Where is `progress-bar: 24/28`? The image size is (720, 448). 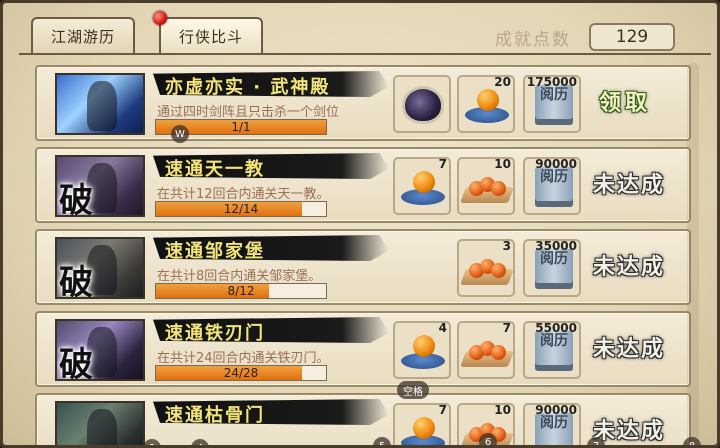 progress-bar: 24/28 is located at coordinates (241, 373).